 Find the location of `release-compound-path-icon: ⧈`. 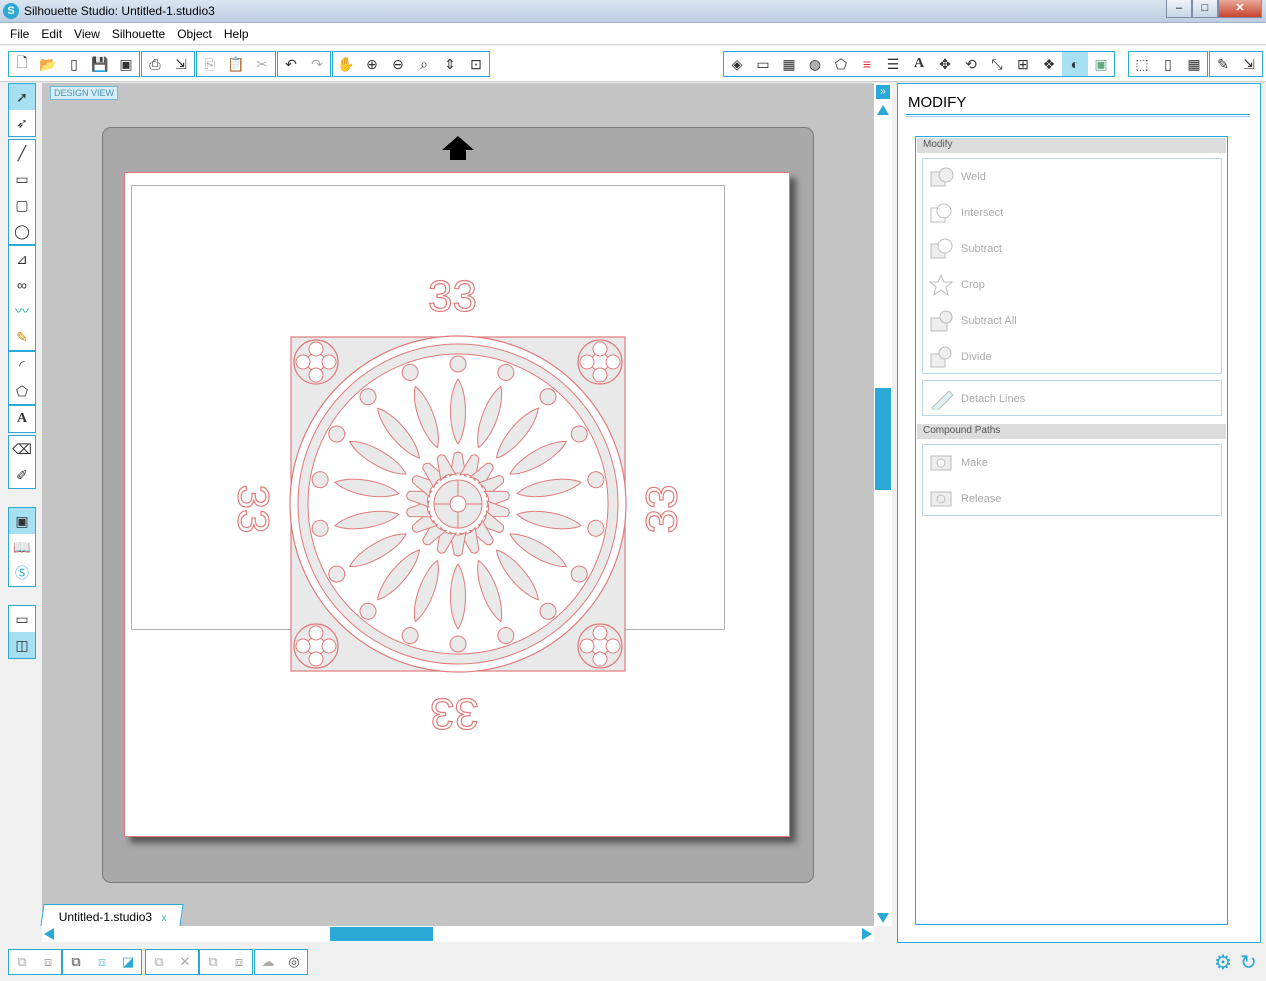

release-compound-path-icon: ⧈ is located at coordinates (102, 962).